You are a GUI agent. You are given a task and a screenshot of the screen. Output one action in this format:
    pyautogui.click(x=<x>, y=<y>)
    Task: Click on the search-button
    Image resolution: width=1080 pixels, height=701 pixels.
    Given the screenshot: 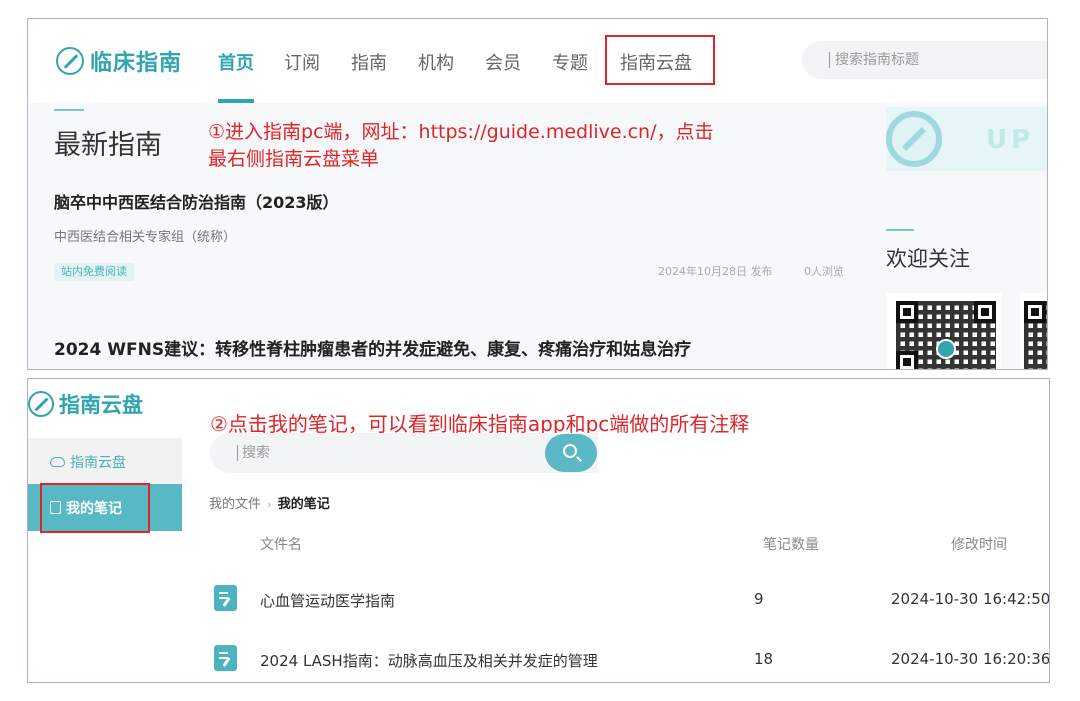 What is the action you would take?
    pyautogui.click(x=571, y=453)
    